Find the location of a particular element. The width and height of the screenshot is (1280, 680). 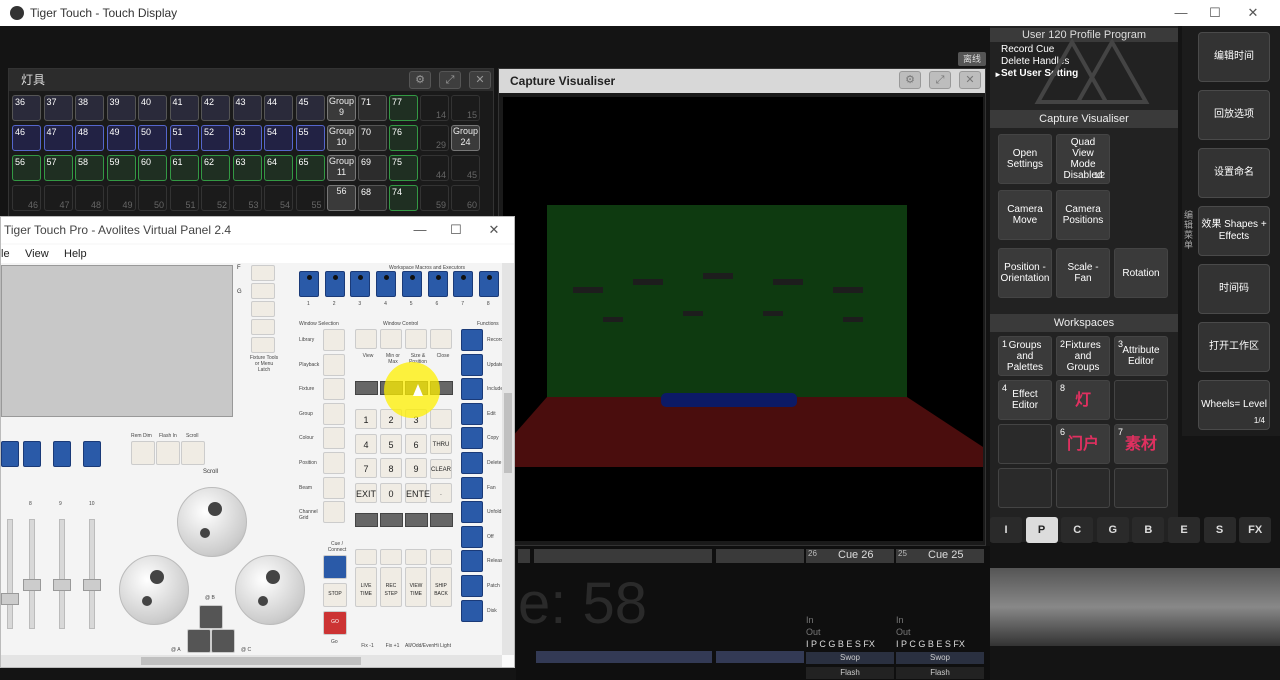

fixture-cell: 56 is located at coordinates (26, 168).